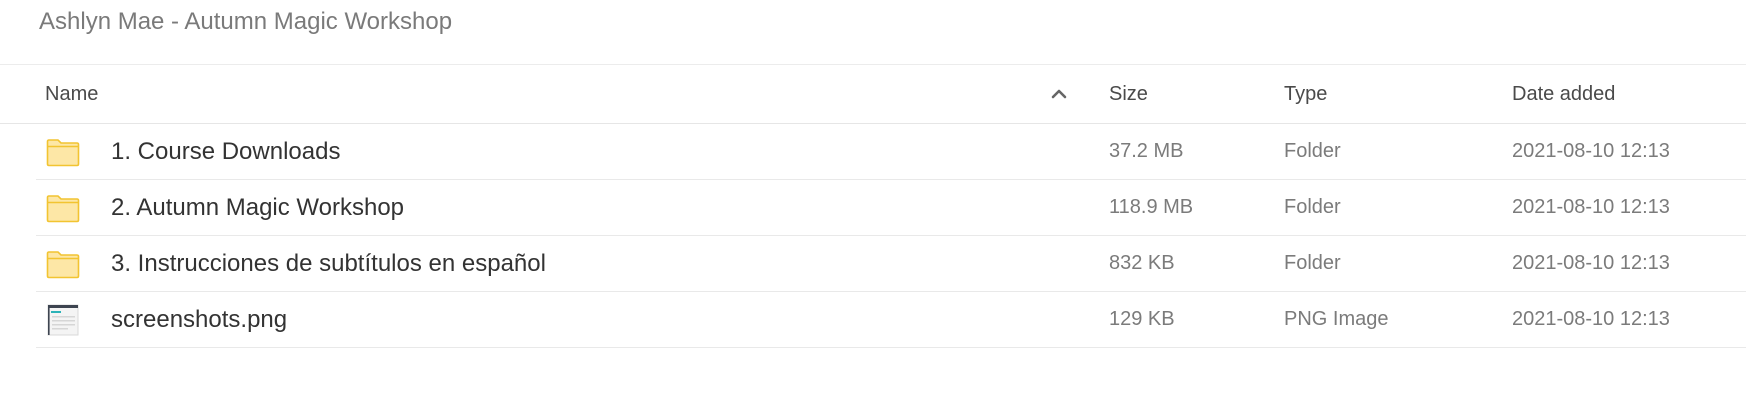  What do you see at coordinates (199, 319) in the screenshot?
I see `file-name: screenshots.png` at bounding box center [199, 319].